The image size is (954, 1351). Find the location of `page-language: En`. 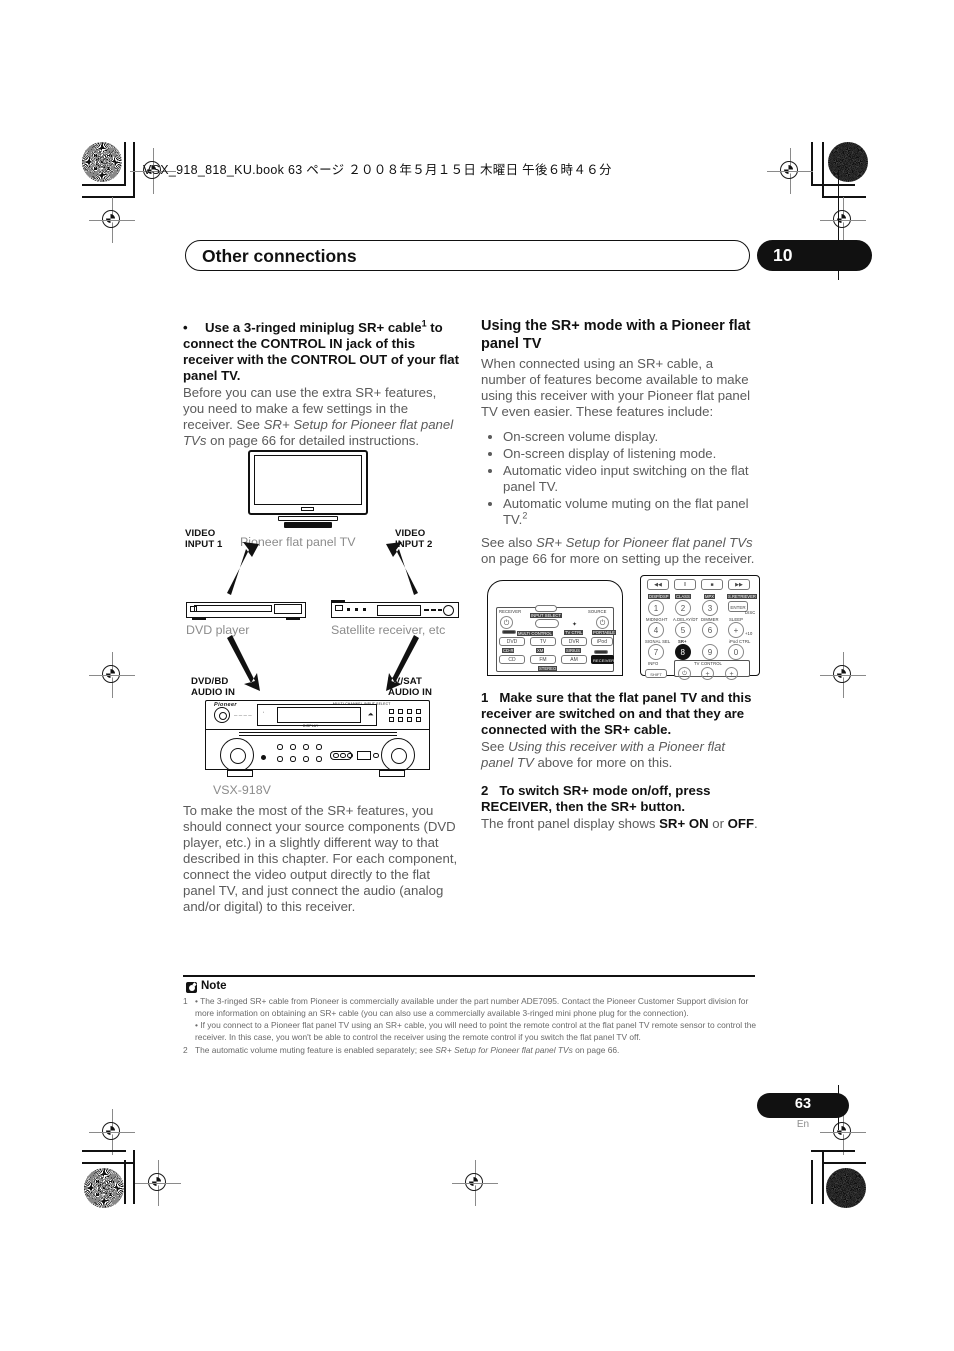

page-language: En is located at coordinates (803, 1124).